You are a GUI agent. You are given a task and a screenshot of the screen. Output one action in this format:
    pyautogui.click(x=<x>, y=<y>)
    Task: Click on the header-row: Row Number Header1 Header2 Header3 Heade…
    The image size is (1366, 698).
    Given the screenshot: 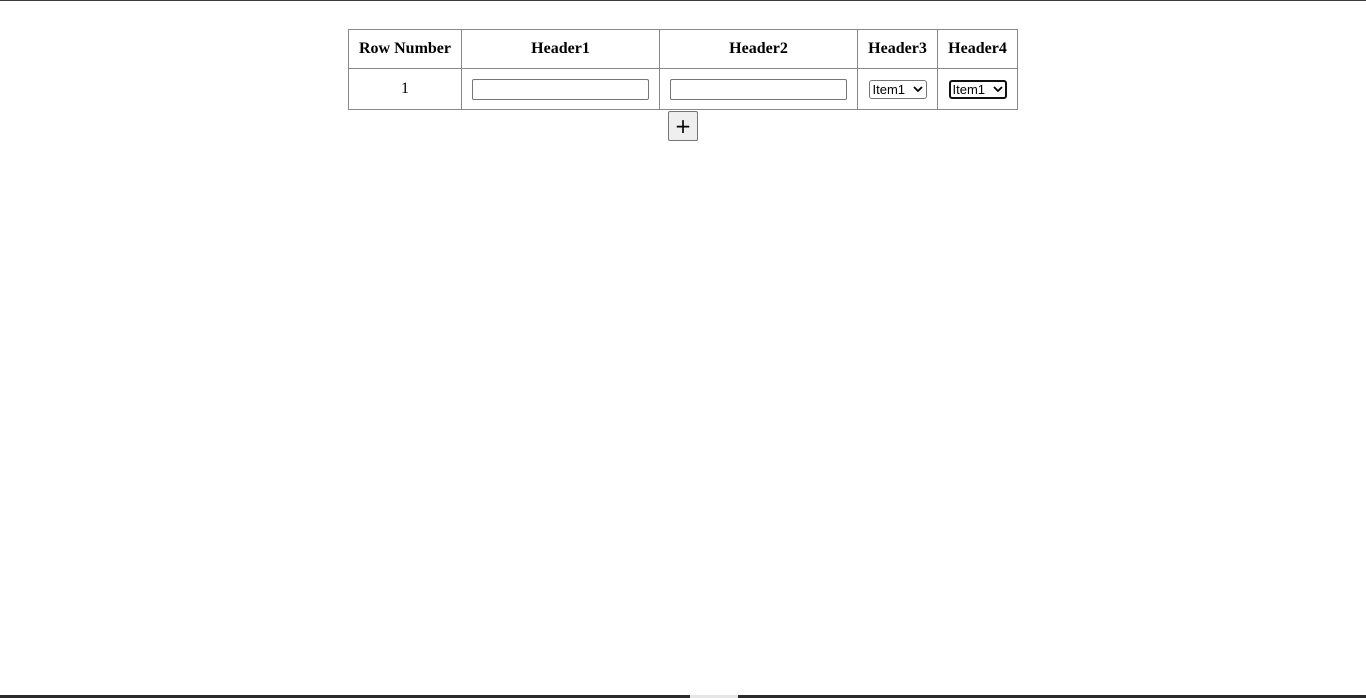 What is the action you would take?
    pyautogui.click(x=683, y=49)
    